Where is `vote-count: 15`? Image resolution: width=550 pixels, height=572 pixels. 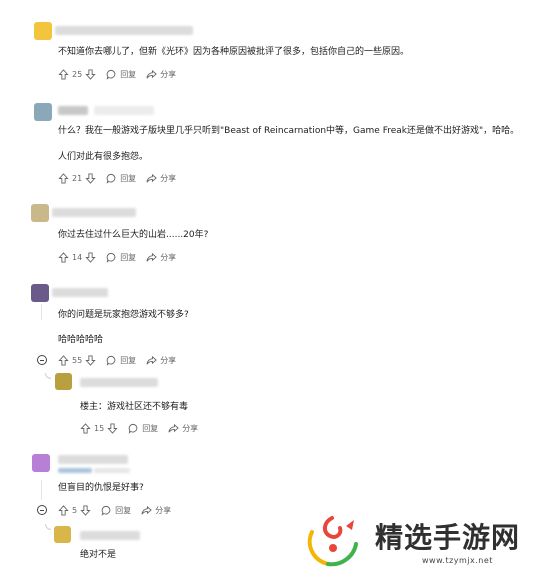
vote-count: 15 is located at coordinates (99, 428).